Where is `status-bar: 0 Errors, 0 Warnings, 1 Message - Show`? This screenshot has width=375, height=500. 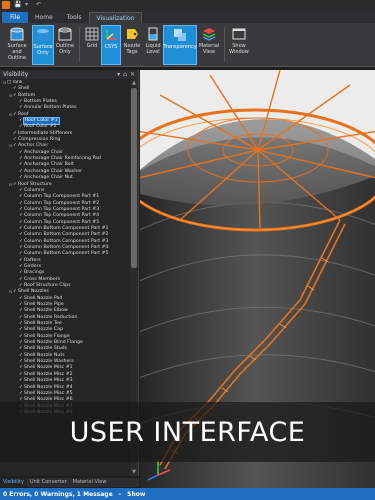 status-bar: 0 Errors, 0 Warnings, 1 Message - Show is located at coordinates (187, 494).